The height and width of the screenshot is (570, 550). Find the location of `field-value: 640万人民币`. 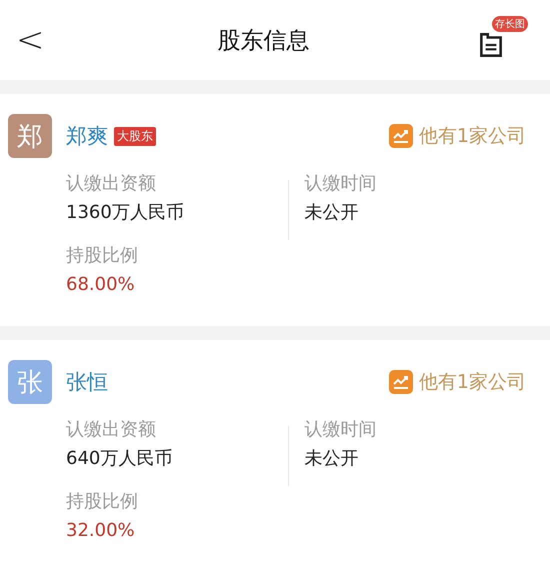

field-value: 640万人民币 is located at coordinates (120, 459).